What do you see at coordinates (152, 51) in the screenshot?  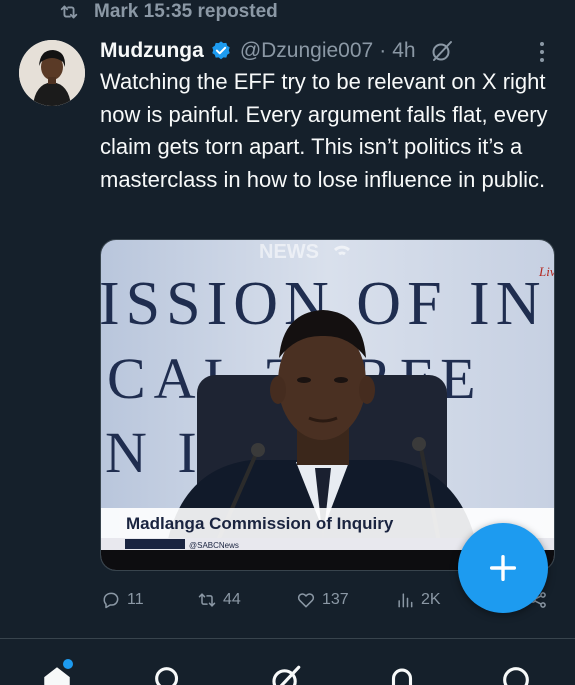 I see `author-name: Mudzunga` at bounding box center [152, 51].